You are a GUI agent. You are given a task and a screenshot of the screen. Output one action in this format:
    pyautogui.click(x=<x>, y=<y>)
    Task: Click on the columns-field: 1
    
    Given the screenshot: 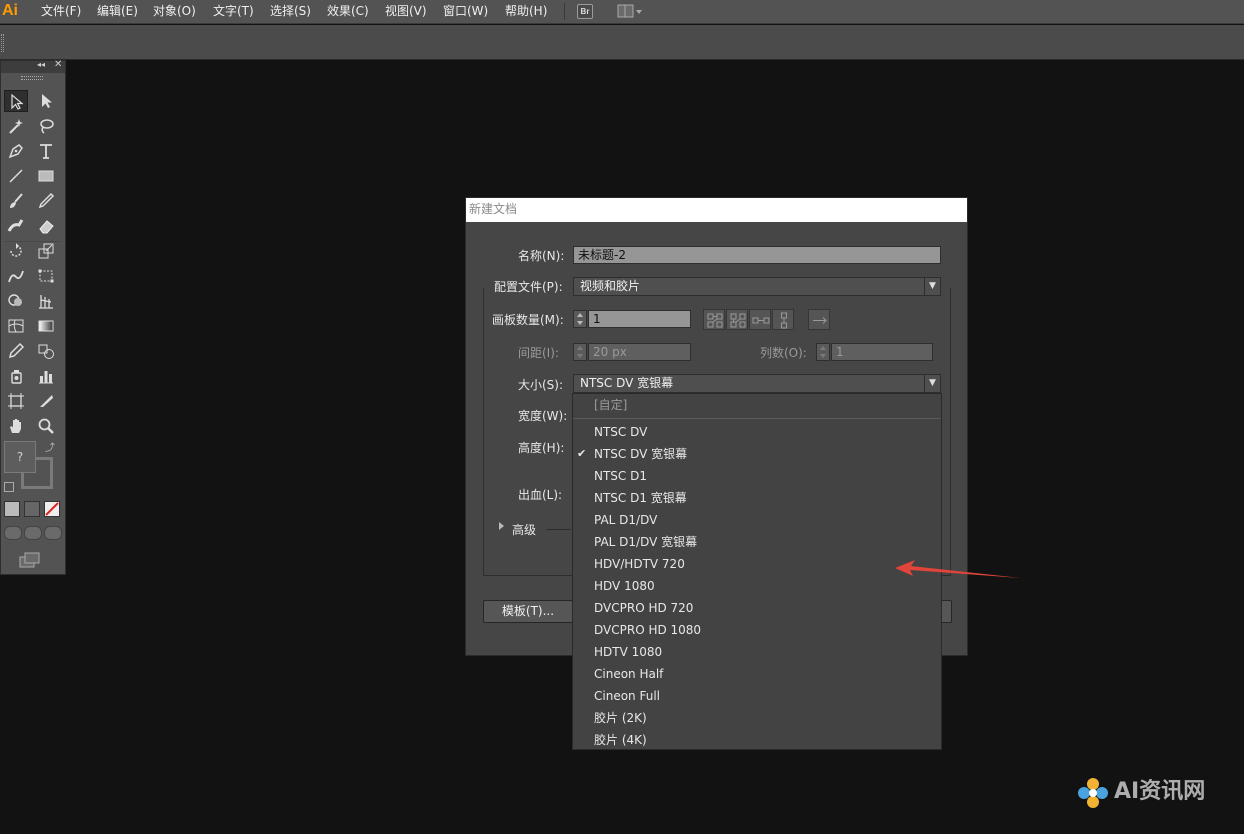 What is the action you would take?
    pyautogui.click(x=882, y=352)
    